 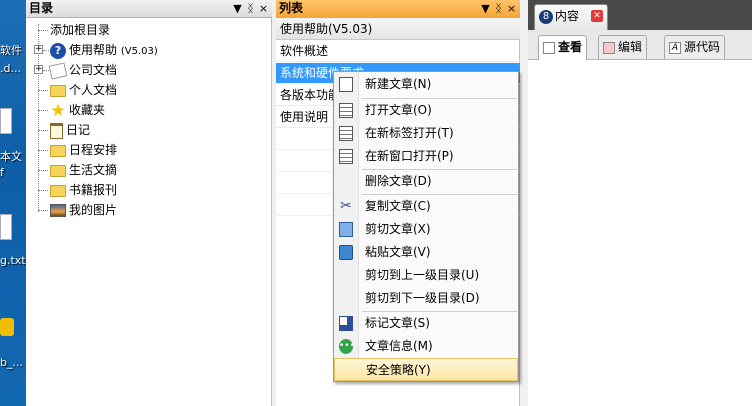 I want to click on view-mode-tabs: 查看 编辑 A 源代码, so click(x=640, y=45).